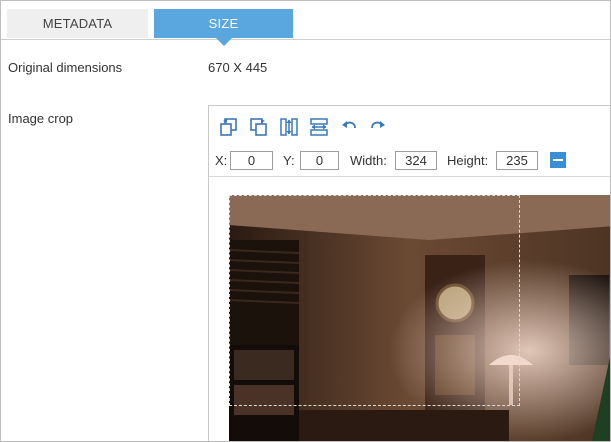  Describe the element at coordinates (221, 160) in the screenshot. I see `x-label: X:` at that location.